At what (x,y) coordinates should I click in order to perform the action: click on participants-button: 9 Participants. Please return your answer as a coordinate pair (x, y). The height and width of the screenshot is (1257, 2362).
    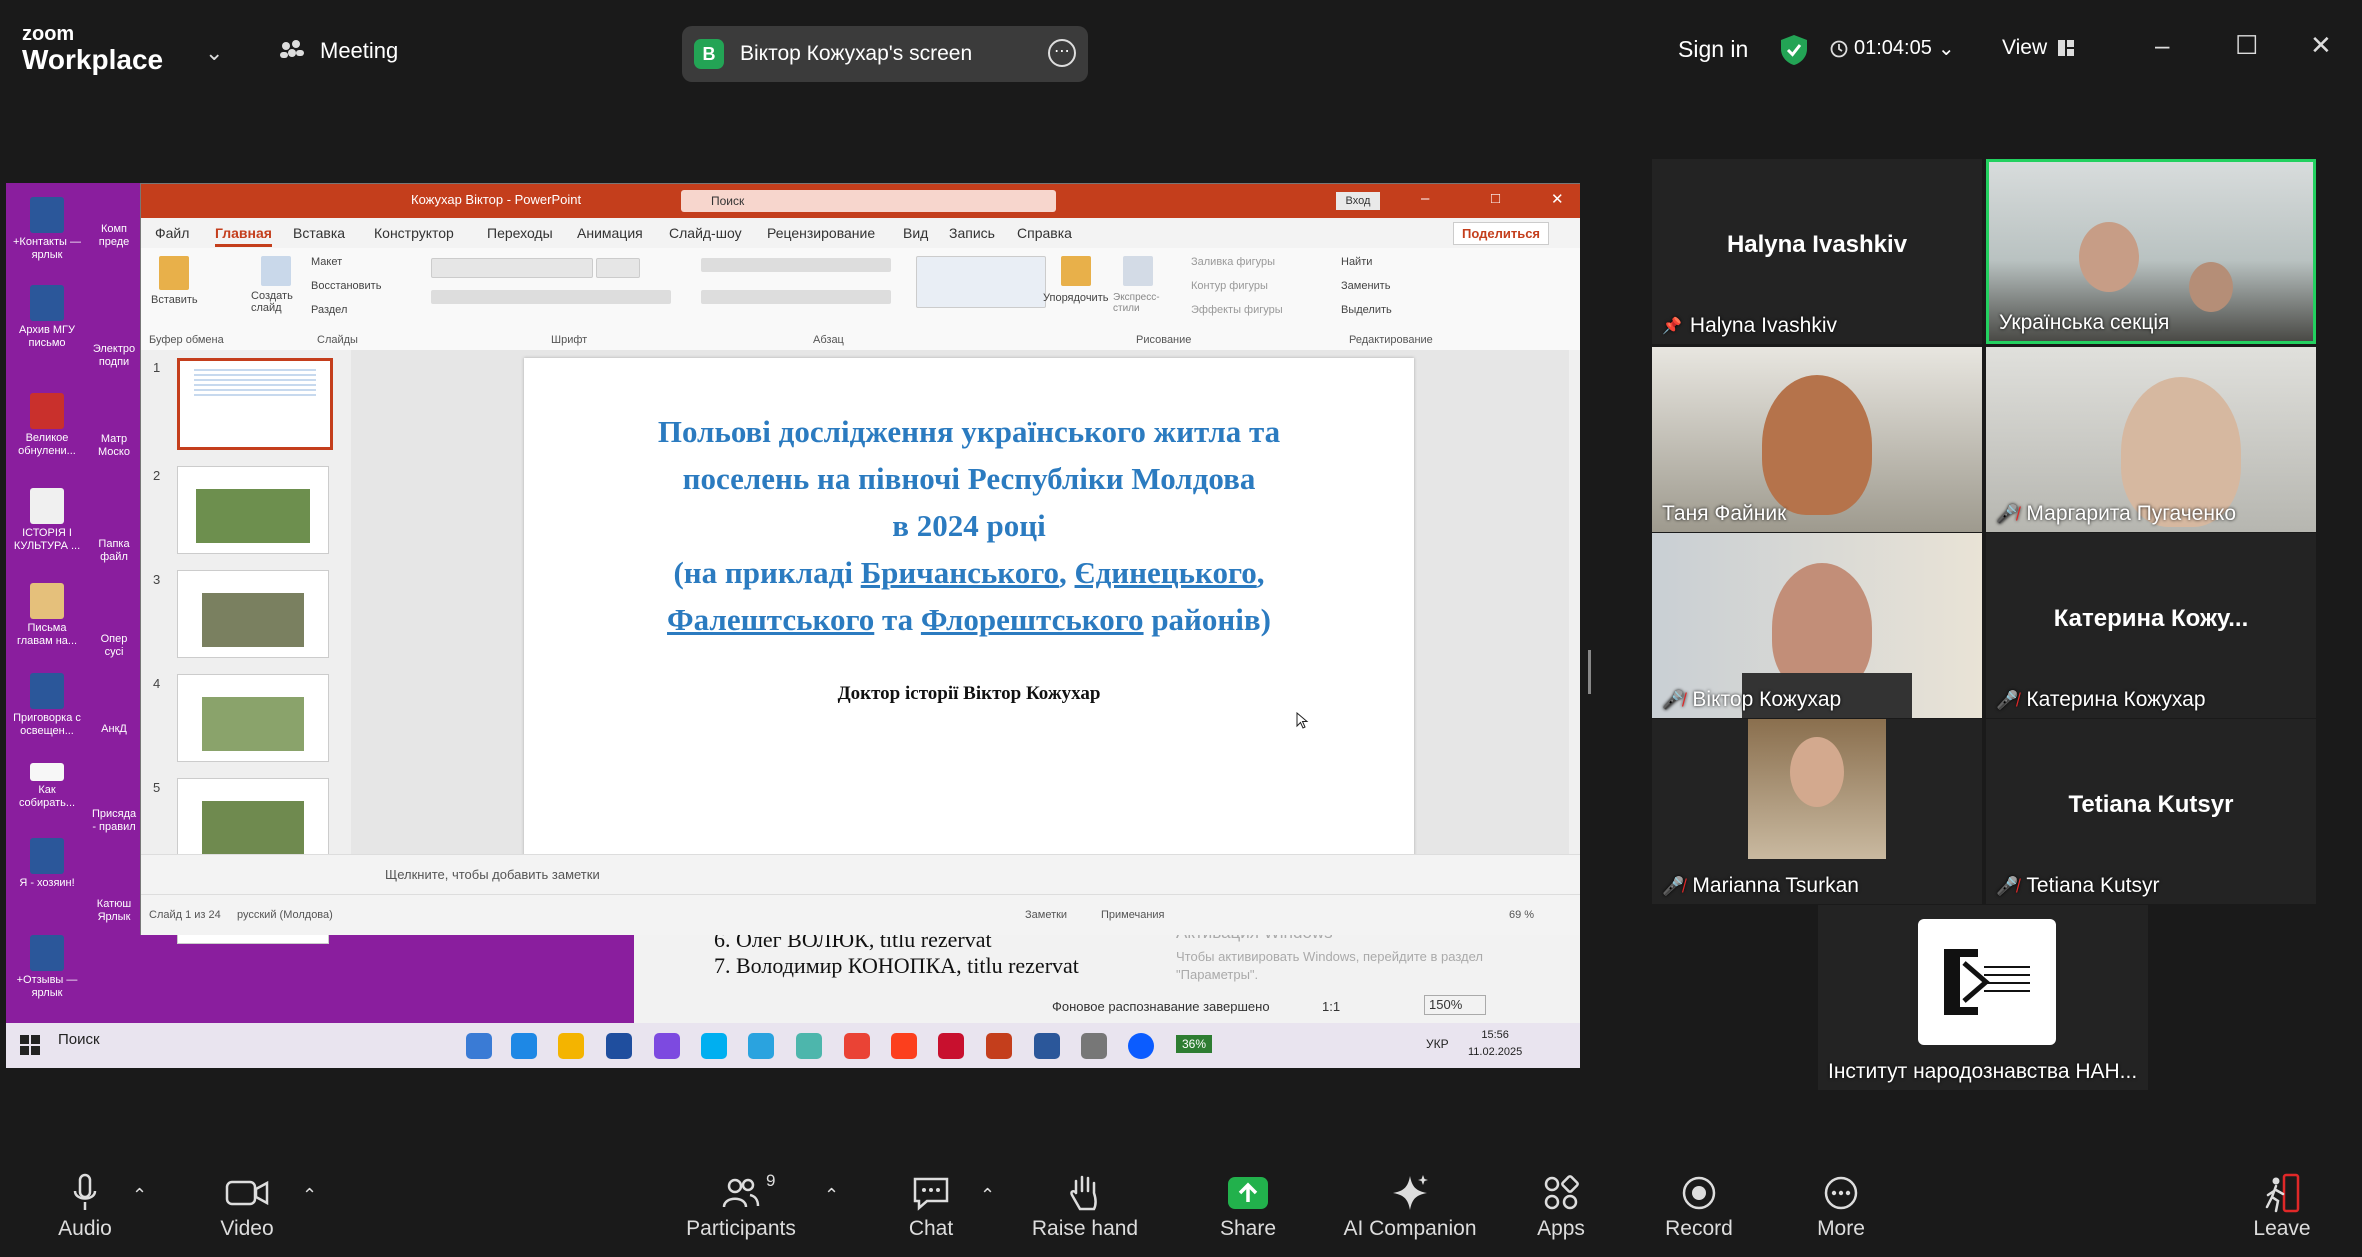
    Looking at the image, I should click on (741, 1205).